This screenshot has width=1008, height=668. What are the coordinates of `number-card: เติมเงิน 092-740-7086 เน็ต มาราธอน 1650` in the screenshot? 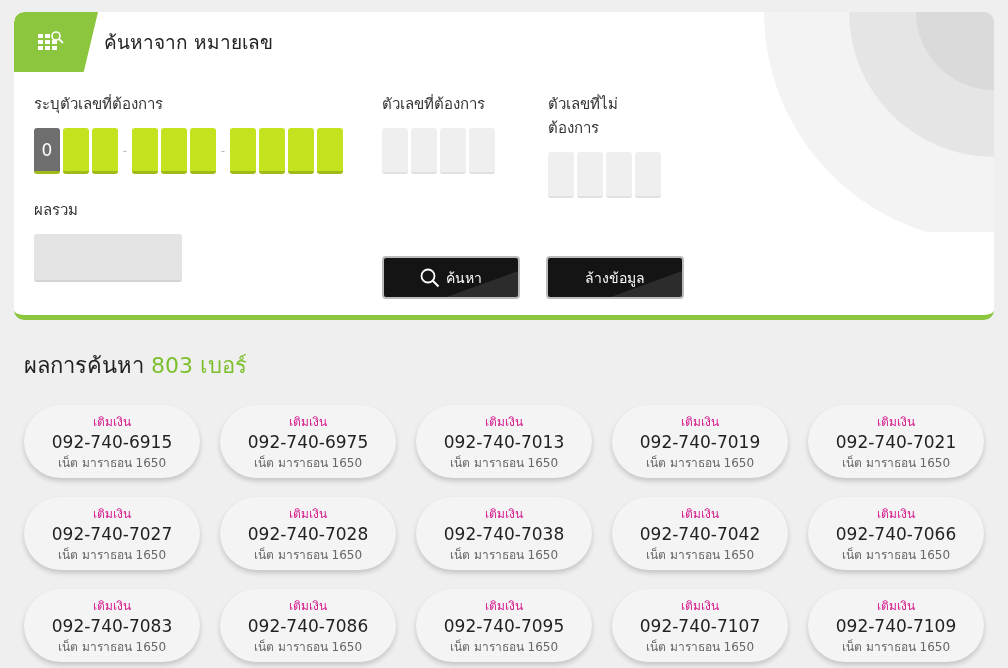 It's located at (308, 625).